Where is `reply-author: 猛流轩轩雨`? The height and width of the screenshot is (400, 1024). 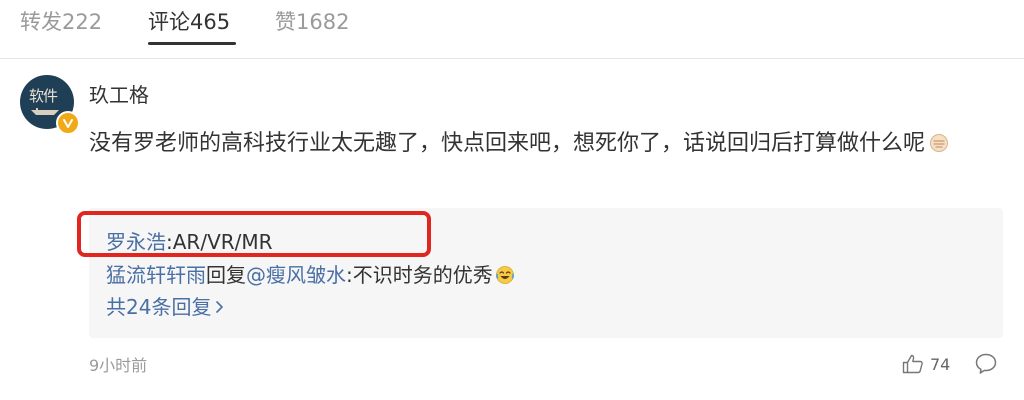 reply-author: 猛流轩轩雨 is located at coordinates (156, 275).